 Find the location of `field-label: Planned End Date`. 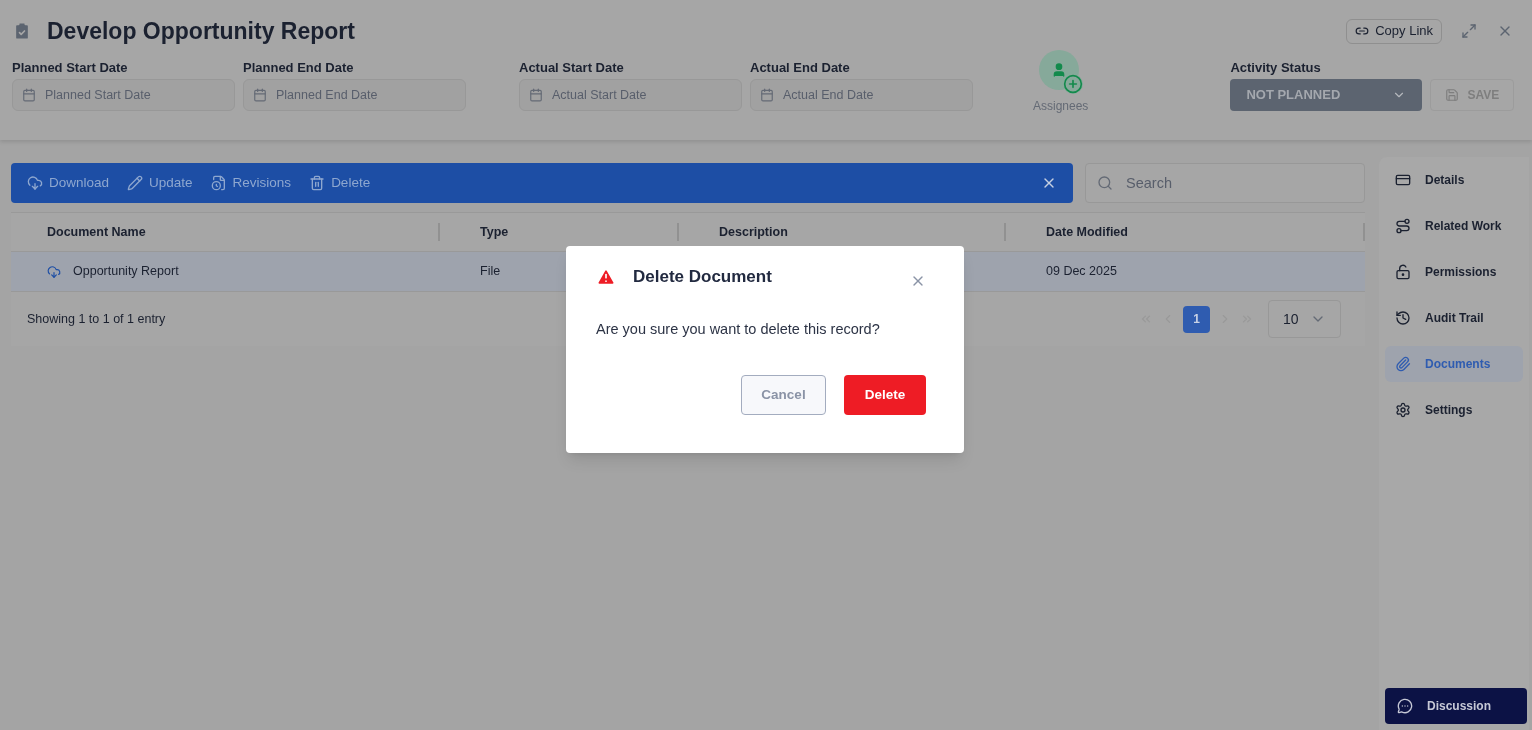

field-label: Planned End Date is located at coordinates (299, 67).